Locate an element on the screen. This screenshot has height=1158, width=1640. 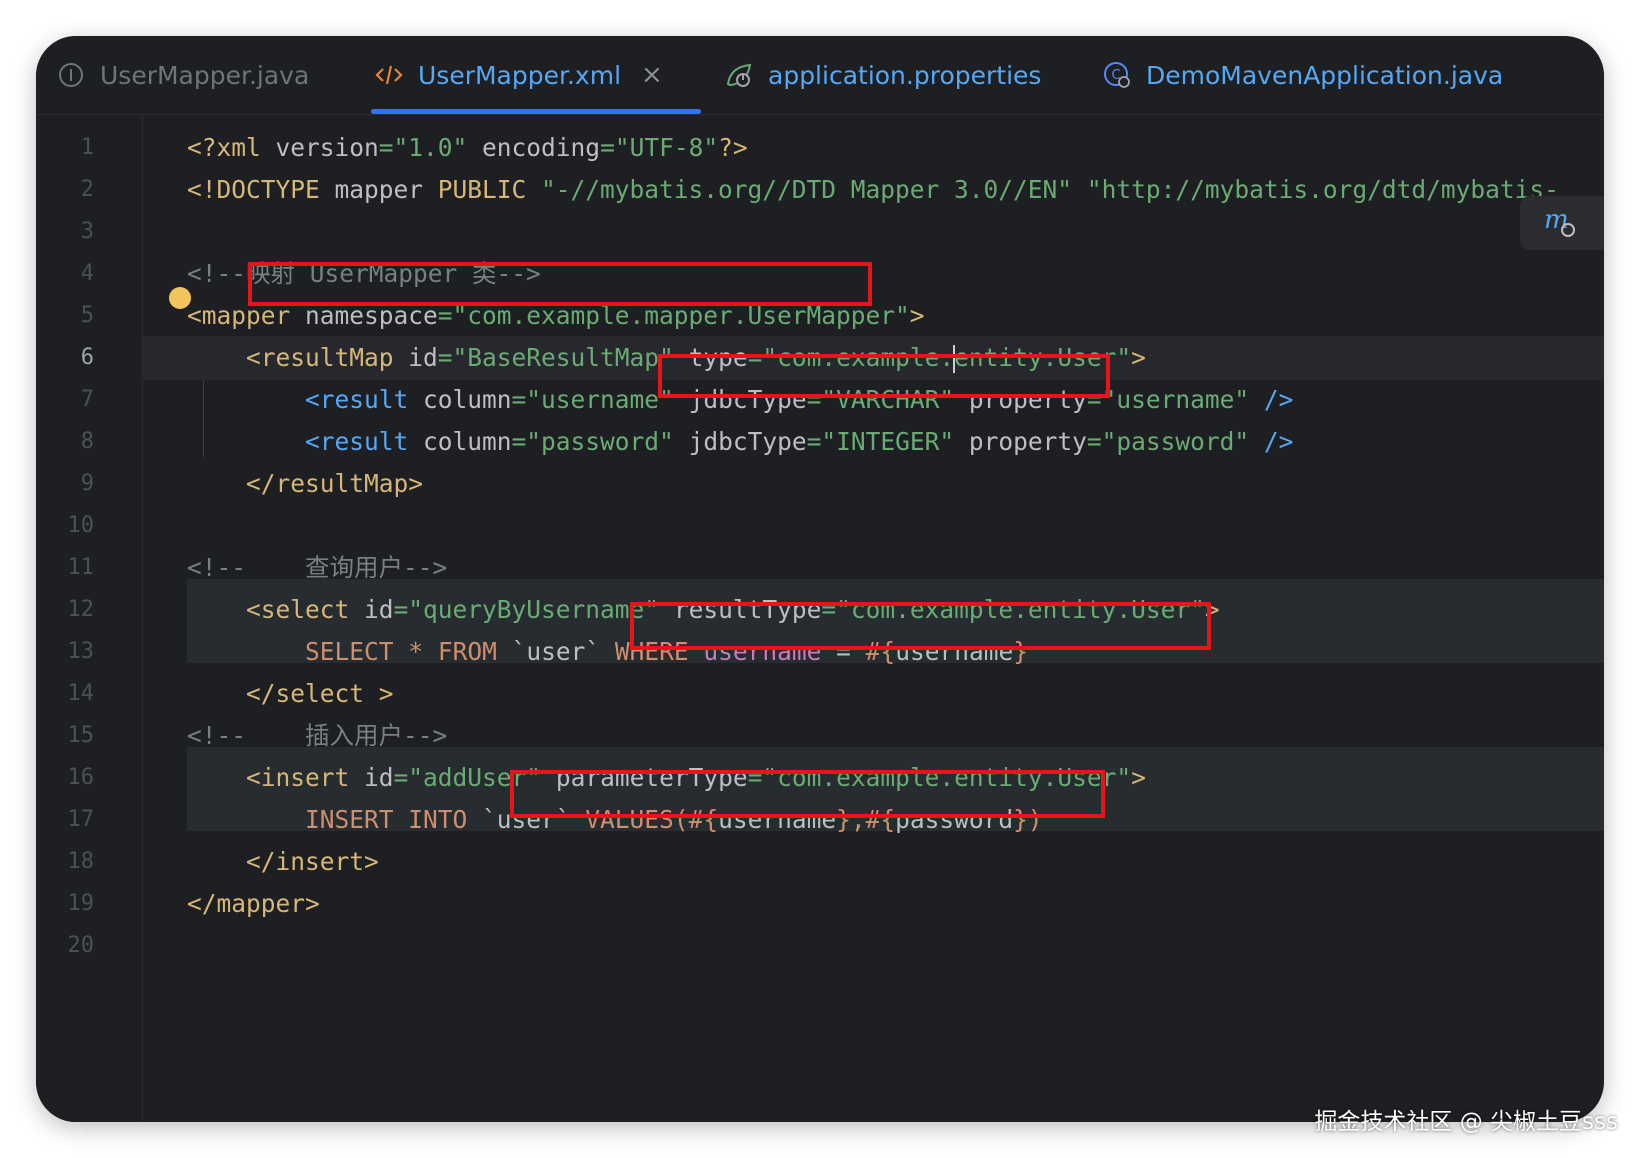
code-token: "http://mybatis.org/dtd/mybatis- is located at coordinates (1322, 189).